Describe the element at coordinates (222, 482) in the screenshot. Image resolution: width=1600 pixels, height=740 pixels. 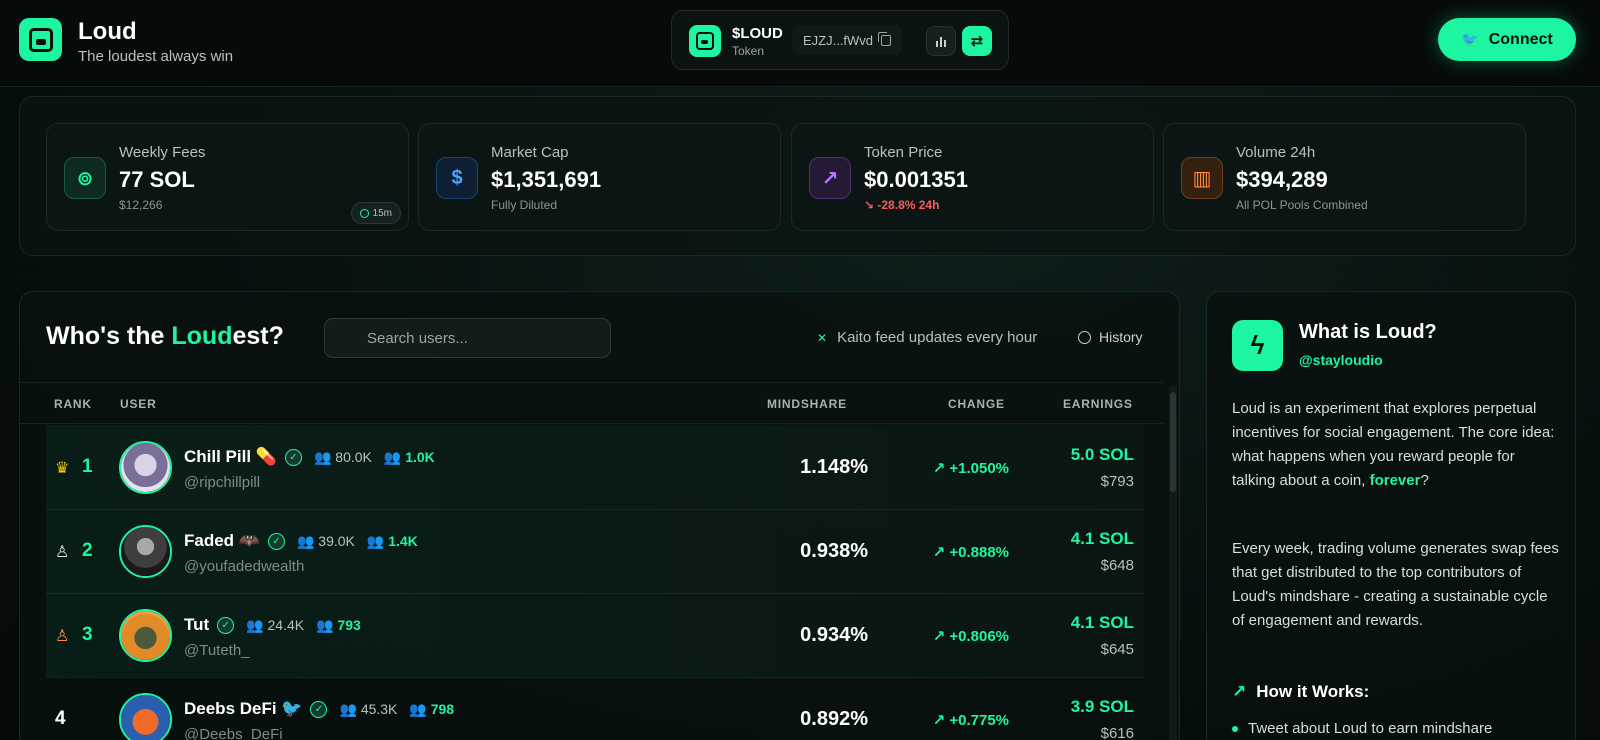
I see `user-handle: @ripchillpill` at that location.